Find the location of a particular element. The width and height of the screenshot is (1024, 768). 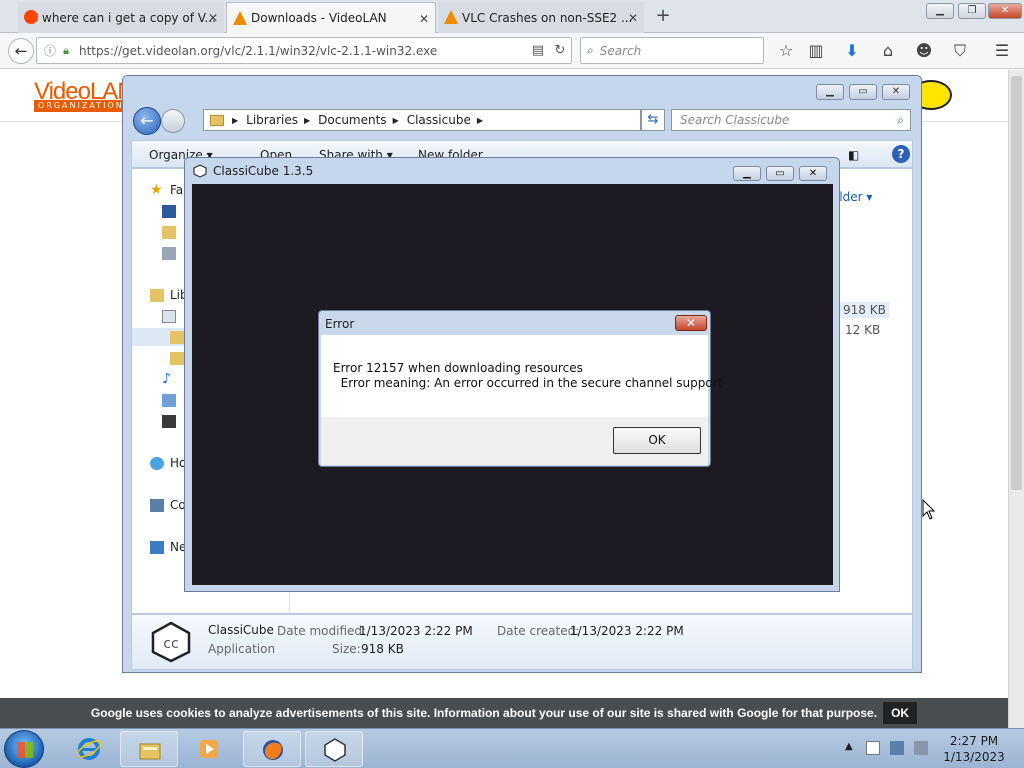

address-breadcrumb: ▶ Libraries ▶ Documents ▶ Classicube ▶ is located at coordinates (422, 120).